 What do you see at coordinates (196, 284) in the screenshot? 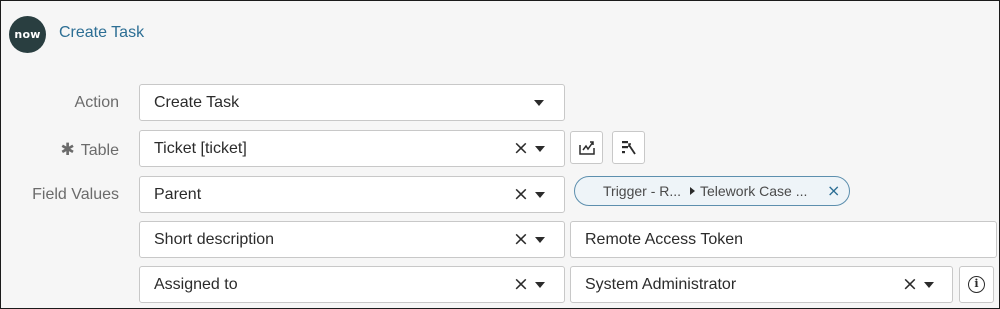
I see `field-select-assigned-to-value: Assigned to` at bounding box center [196, 284].